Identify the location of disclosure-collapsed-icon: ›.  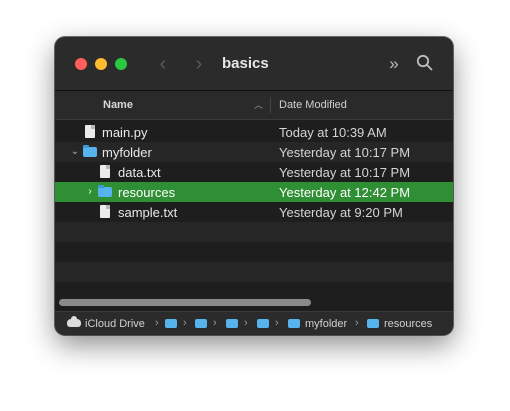
(90, 192).